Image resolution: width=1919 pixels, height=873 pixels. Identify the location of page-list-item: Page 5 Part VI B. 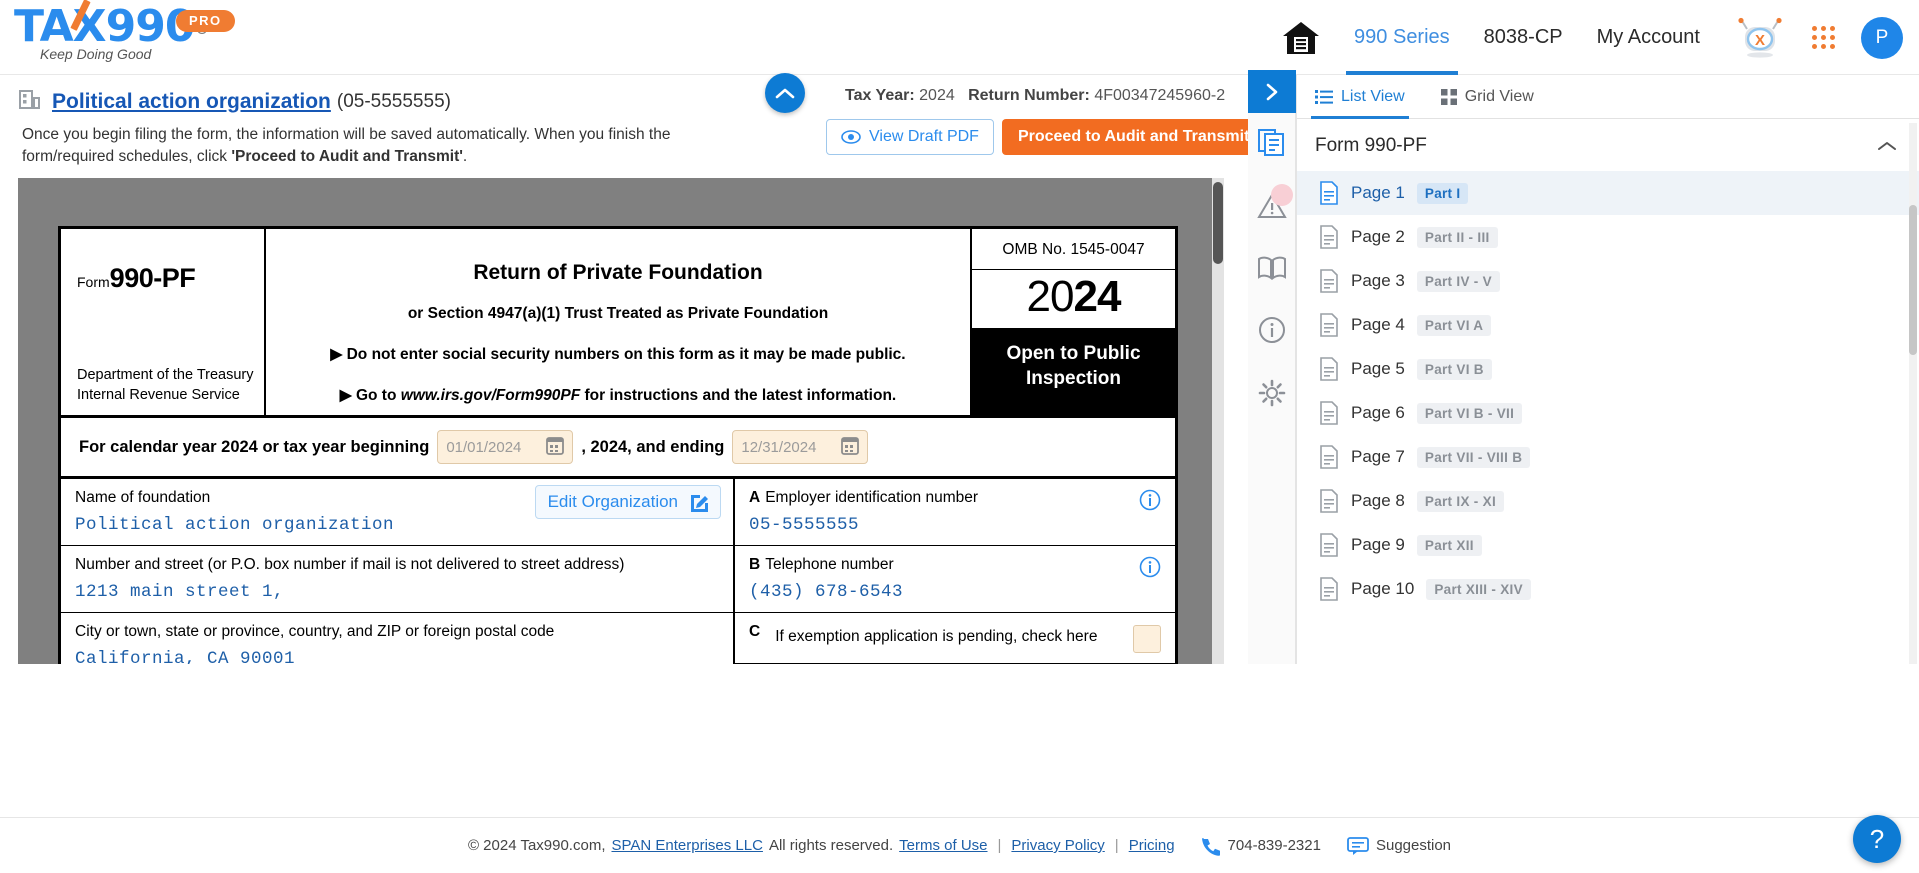
(1608, 369).